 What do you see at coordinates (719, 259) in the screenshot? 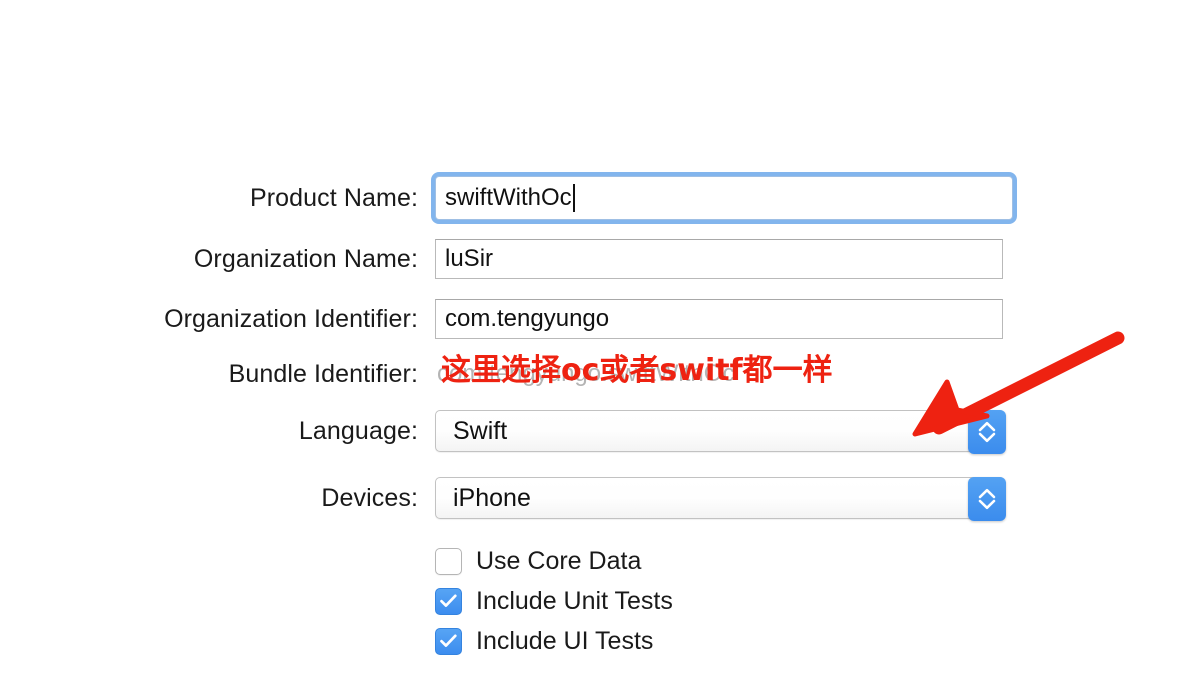
I see `organization-name-input: luSir` at bounding box center [719, 259].